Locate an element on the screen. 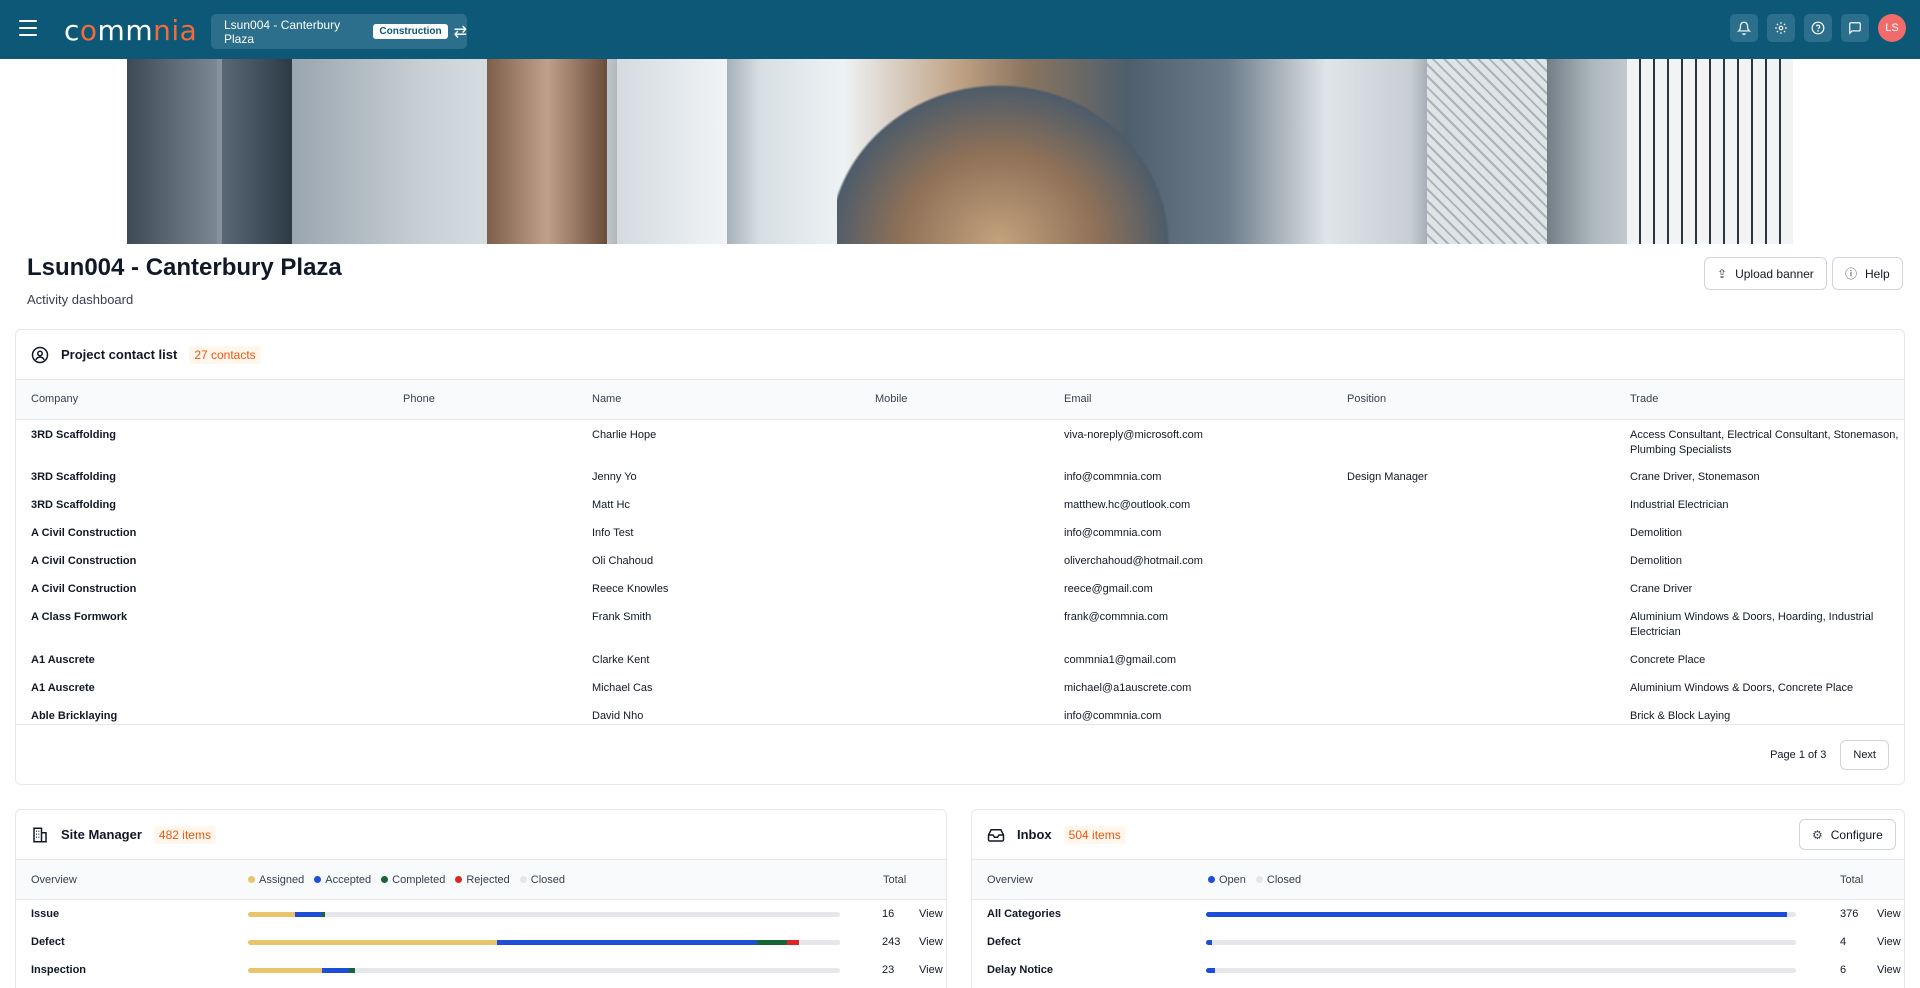 The height and width of the screenshot is (988, 1920). building-icon is located at coordinates (40, 835).